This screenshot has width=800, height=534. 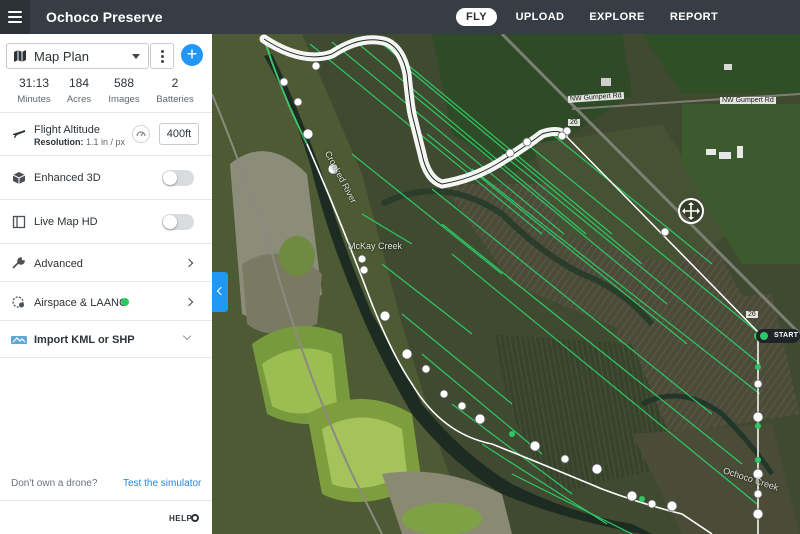 What do you see at coordinates (125, 302) in the screenshot?
I see `airspace-status-dot` at bounding box center [125, 302].